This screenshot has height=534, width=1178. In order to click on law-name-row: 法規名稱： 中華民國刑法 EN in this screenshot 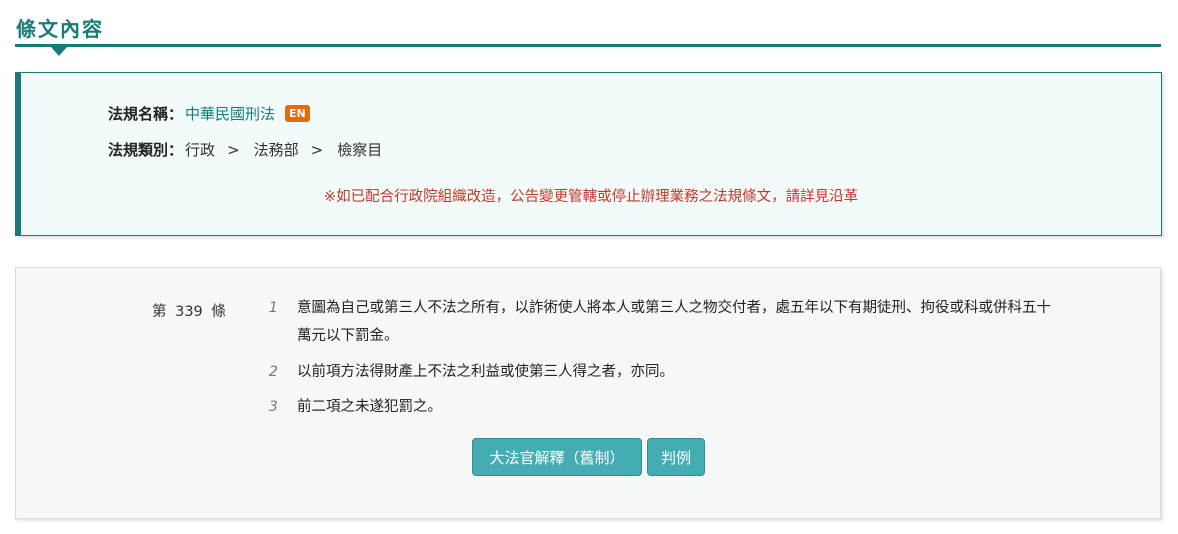, I will do `click(209, 113)`.